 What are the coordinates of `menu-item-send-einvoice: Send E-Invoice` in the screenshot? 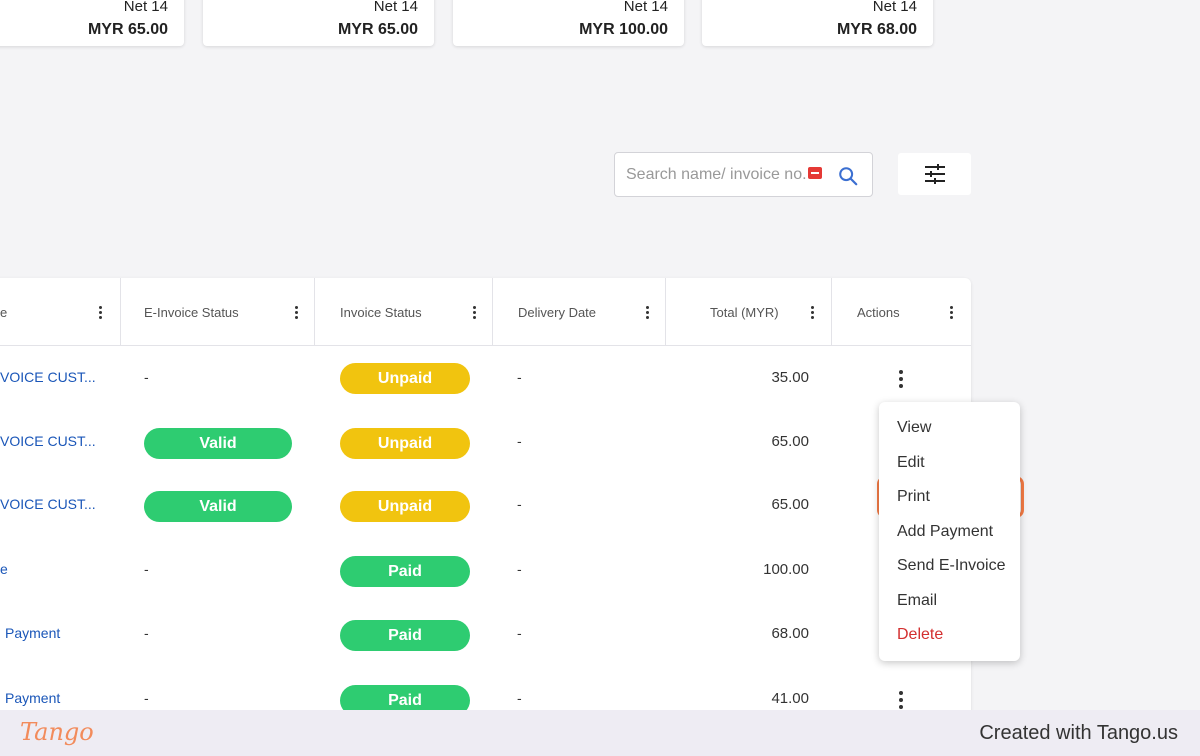 It's located at (951, 566).